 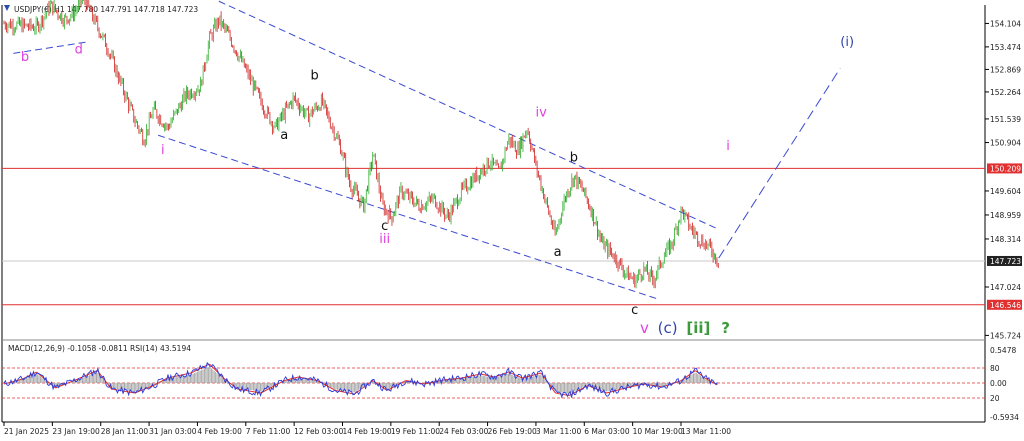 I want to click on y-tick-label: 152.869, so click(x=1005, y=69).